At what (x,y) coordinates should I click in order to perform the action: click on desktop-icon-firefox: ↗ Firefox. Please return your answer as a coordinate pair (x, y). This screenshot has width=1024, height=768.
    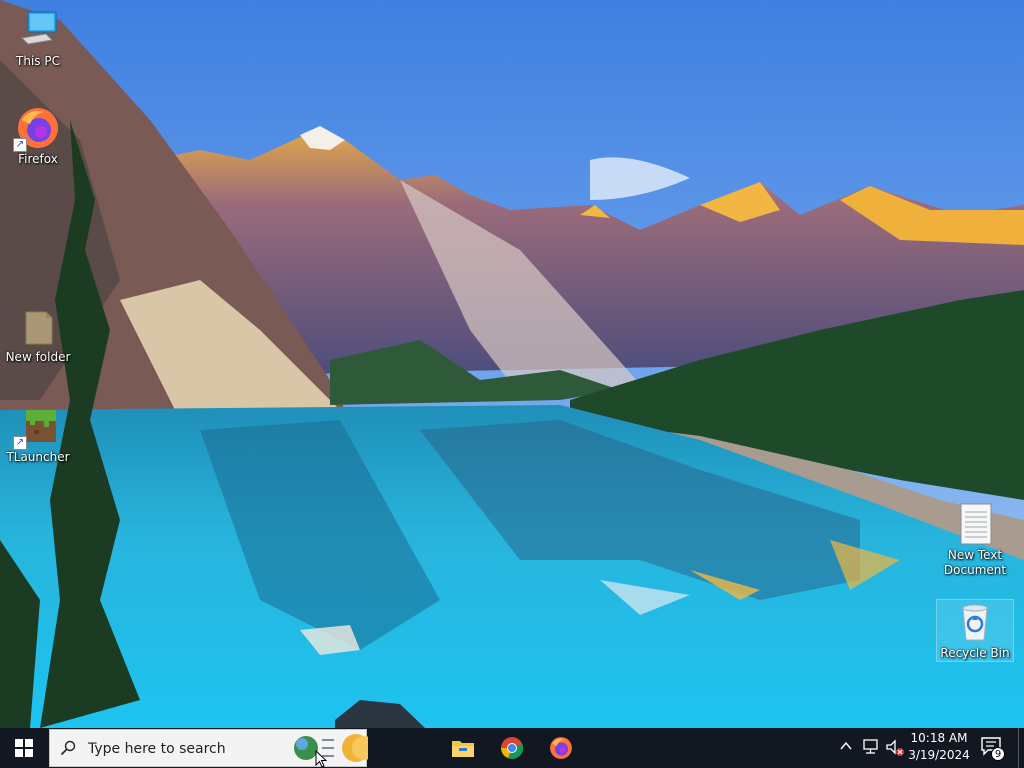
    Looking at the image, I should click on (38, 136).